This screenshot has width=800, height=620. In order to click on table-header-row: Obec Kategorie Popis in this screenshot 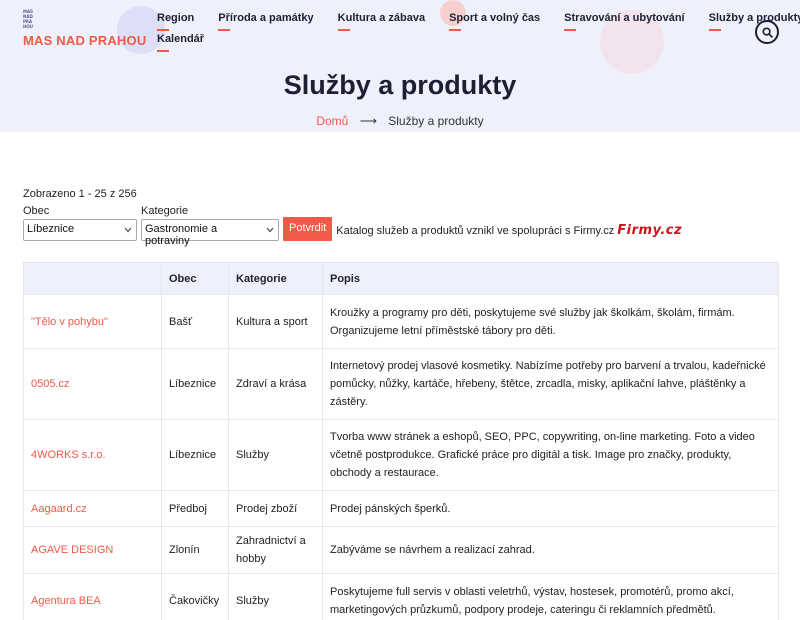, I will do `click(401, 278)`.